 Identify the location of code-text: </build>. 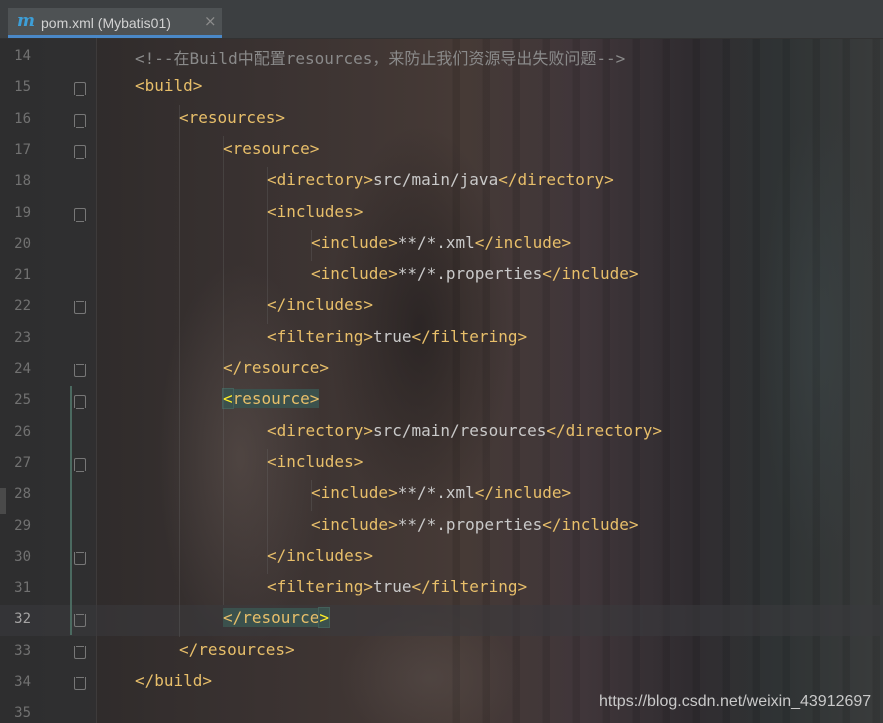
(173, 680).